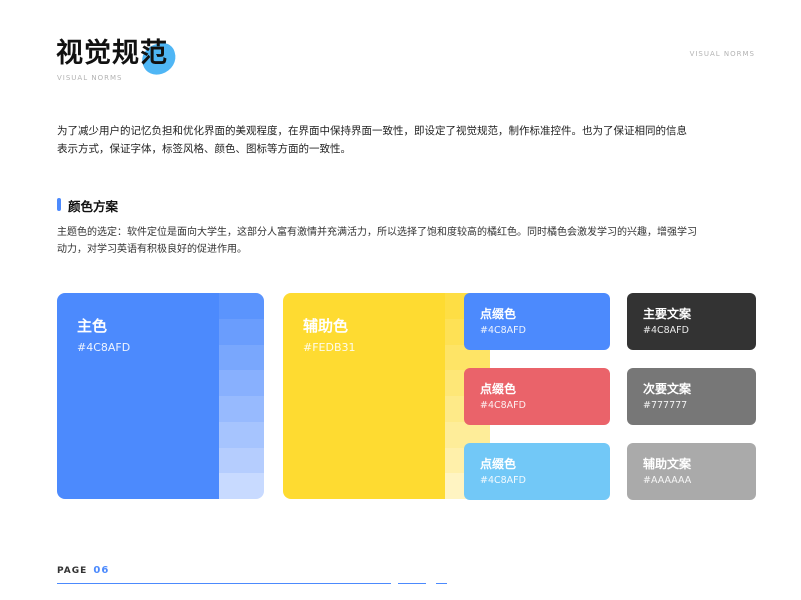 Image resolution: width=801 pixels, height=600 pixels. Describe the element at coordinates (160, 396) in the screenshot. I see `primary-color-card: 主色 #4C8AFD` at that location.